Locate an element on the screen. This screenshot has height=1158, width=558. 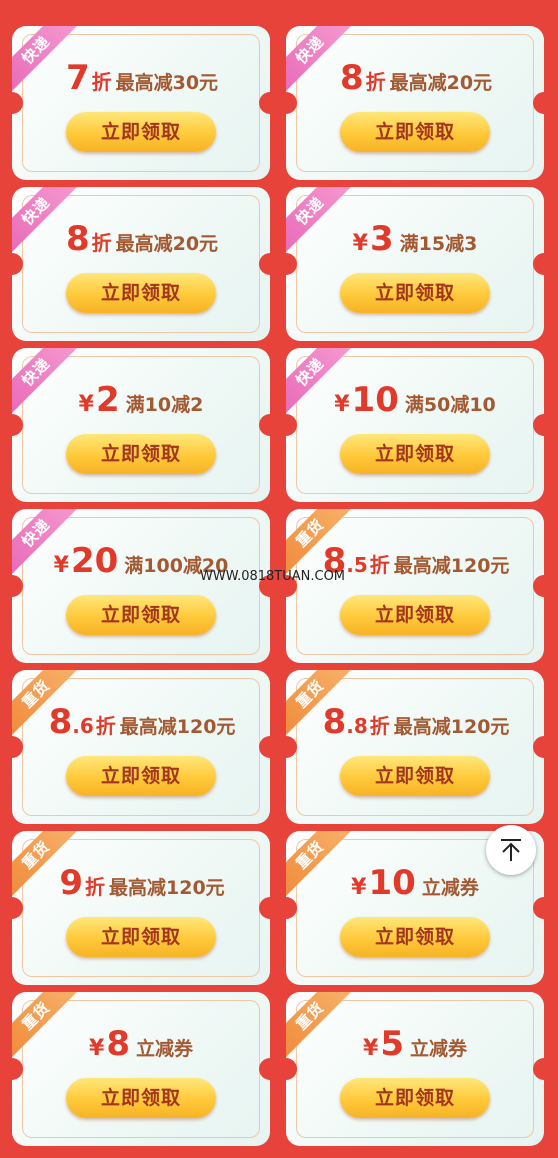
coupon-card: 快递 7 折 最高减30元 立即领取 is located at coordinates (141, 103).